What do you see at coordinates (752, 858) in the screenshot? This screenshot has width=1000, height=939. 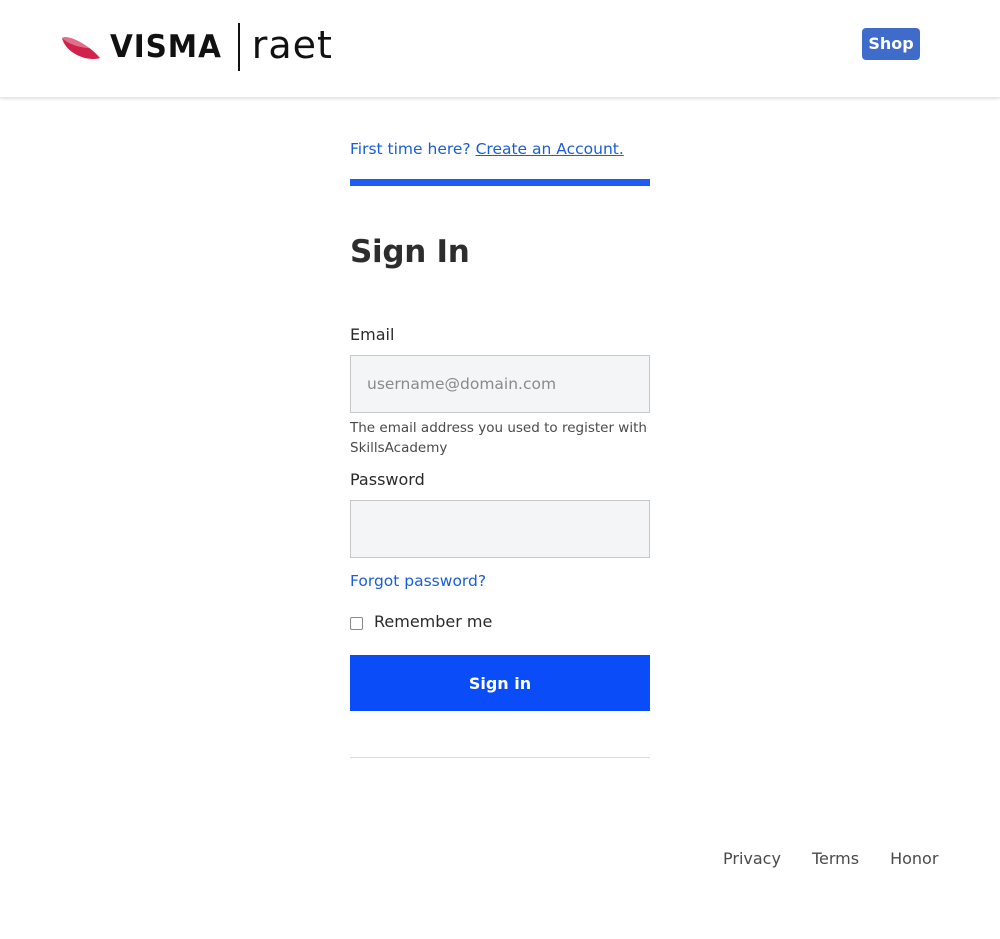 I see `footer-link-privacy: Privacy` at bounding box center [752, 858].